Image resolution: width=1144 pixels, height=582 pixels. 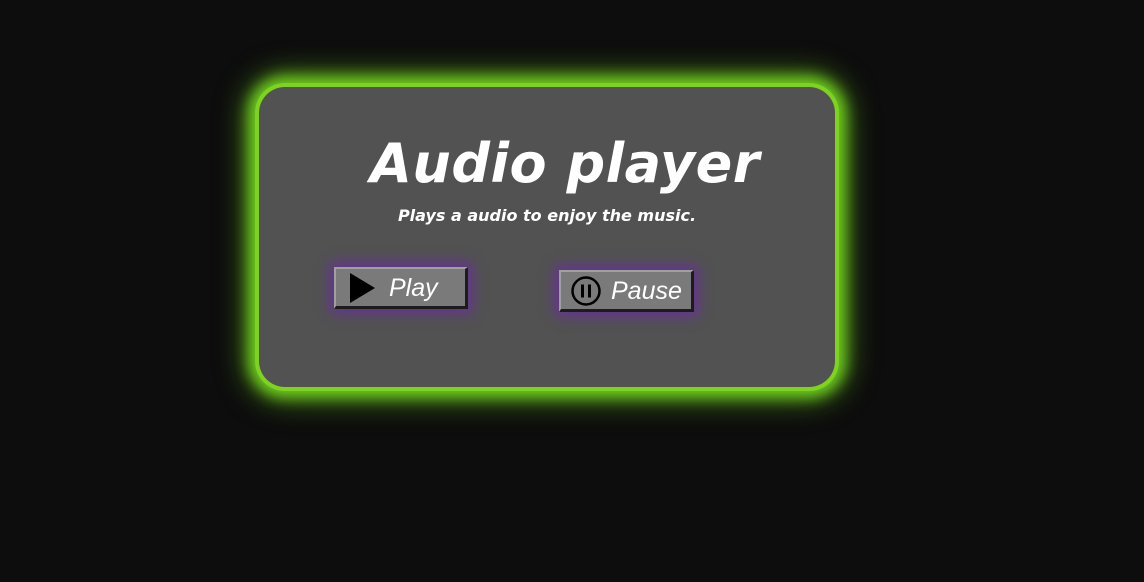 I want to click on player-subtitle: Plays a audio to enjoy the music., so click(x=547, y=216).